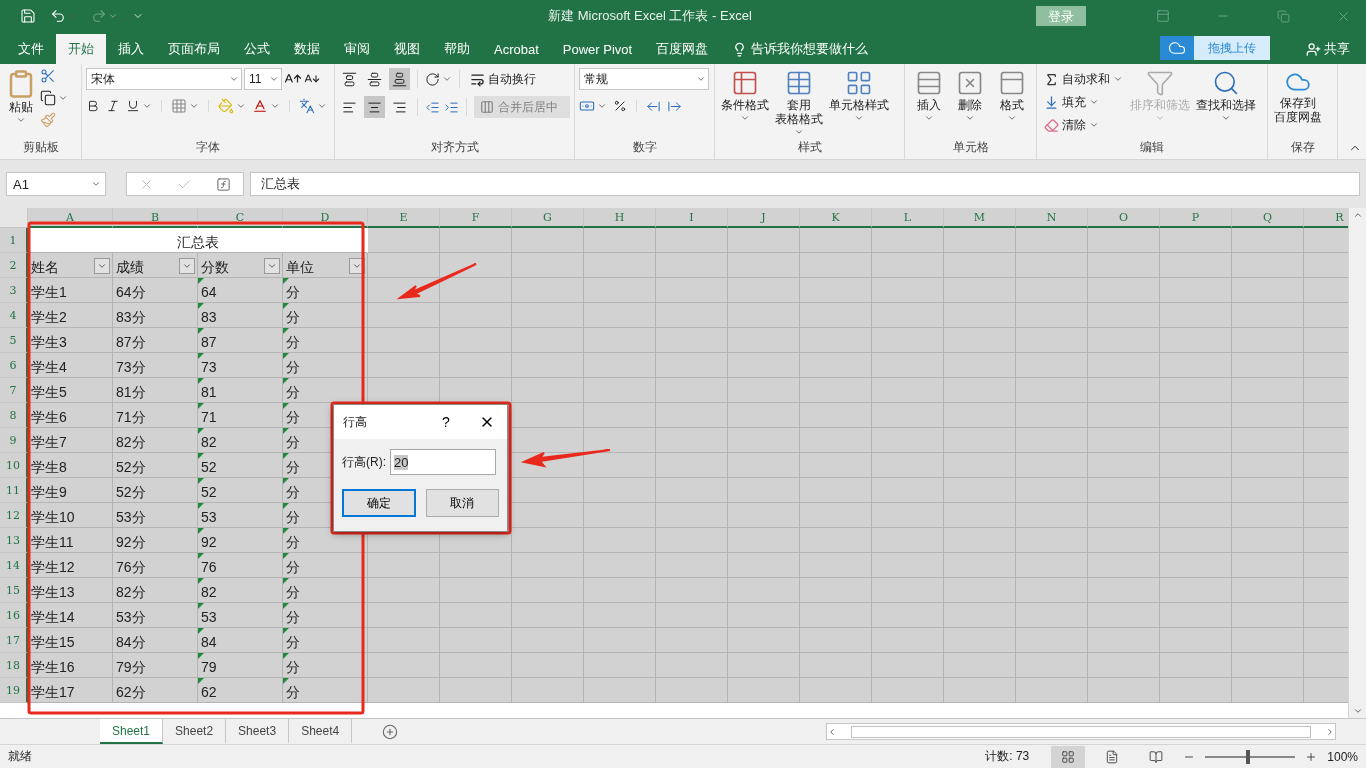 This screenshot has width=1366, height=768. I want to click on ribbon-tab: 文件, so click(31, 49).